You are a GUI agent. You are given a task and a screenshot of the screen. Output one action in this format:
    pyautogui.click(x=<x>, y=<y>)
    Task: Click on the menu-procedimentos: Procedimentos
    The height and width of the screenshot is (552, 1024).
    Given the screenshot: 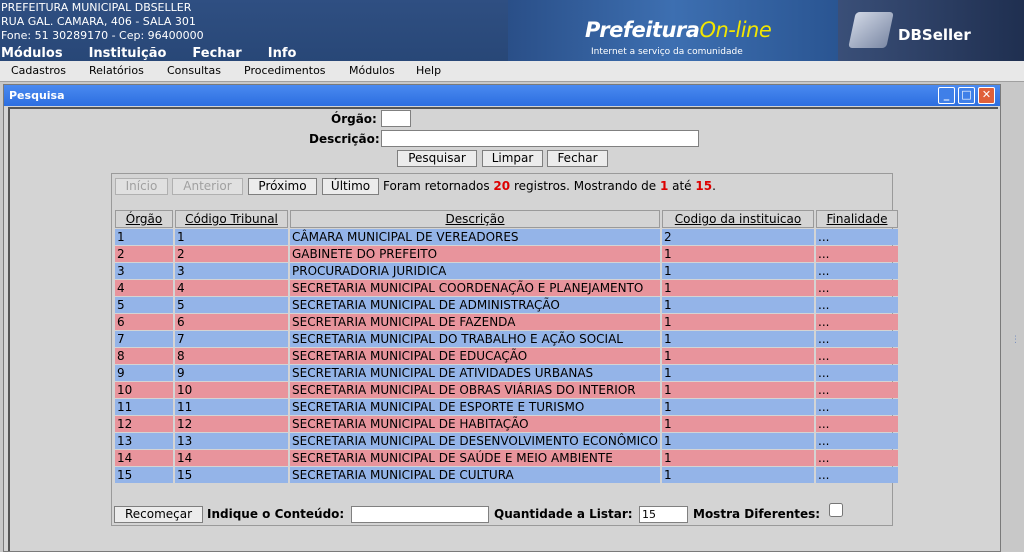 What is the action you would take?
    pyautogui.click(x=285, y=70)
    